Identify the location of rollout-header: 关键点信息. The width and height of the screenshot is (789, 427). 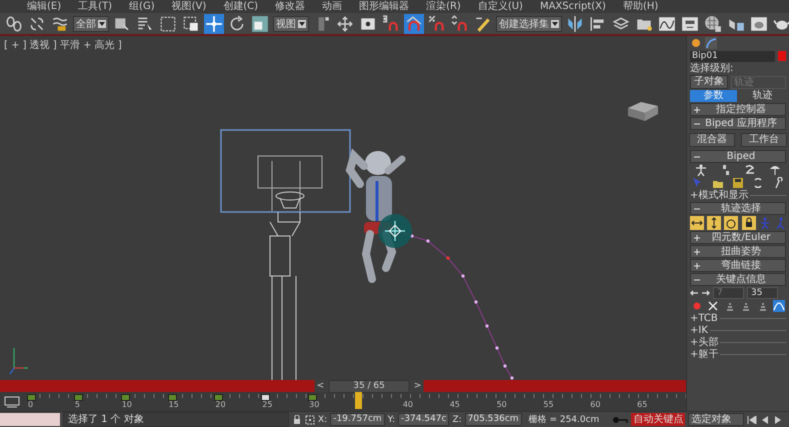
(738, 279).